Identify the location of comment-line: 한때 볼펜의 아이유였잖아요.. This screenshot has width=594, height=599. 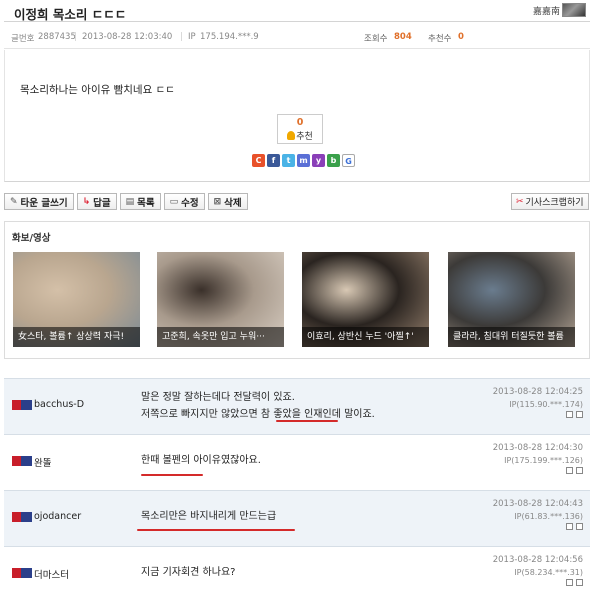
(201, 460).